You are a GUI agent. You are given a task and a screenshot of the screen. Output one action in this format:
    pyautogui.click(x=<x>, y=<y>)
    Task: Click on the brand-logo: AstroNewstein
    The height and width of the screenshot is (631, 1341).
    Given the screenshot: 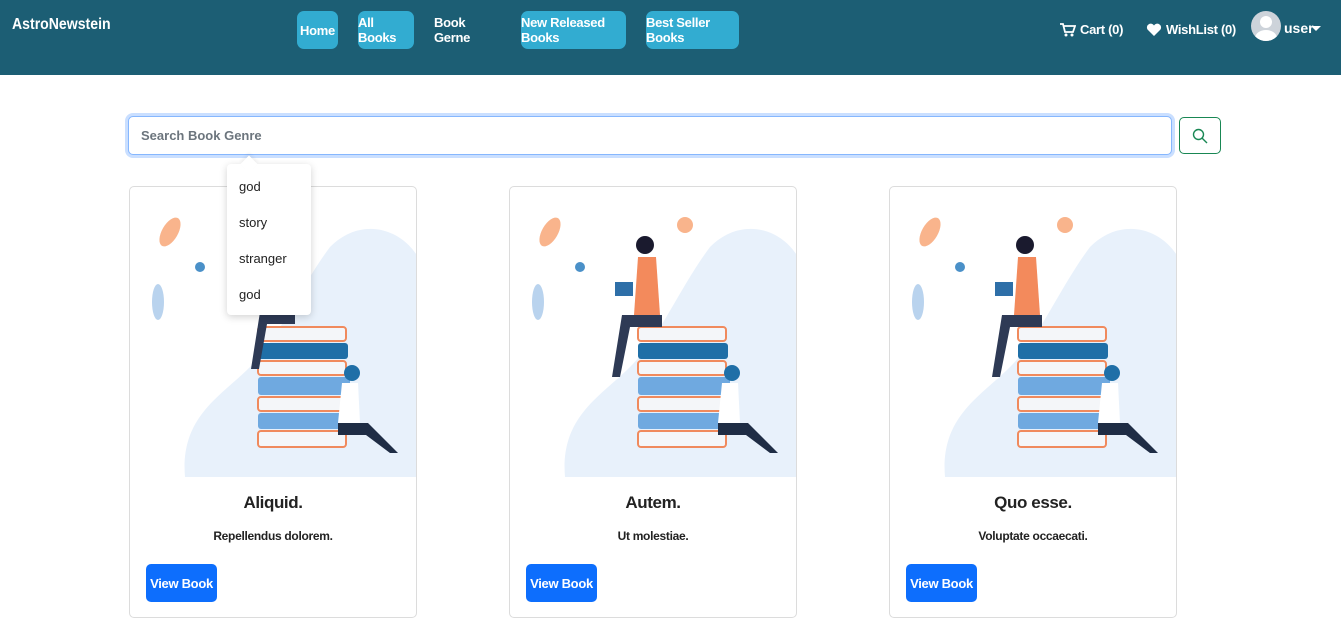 What is the action you would take?
    pyautogui.click(x=61, y=25)
    